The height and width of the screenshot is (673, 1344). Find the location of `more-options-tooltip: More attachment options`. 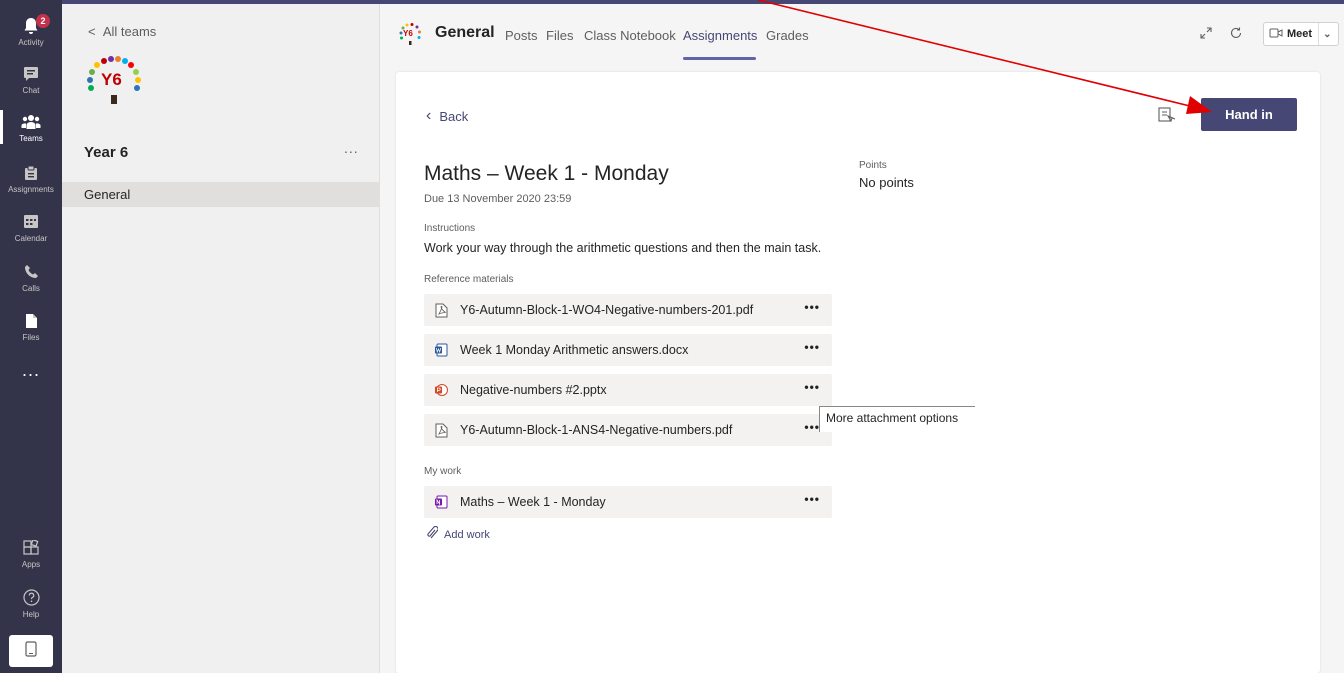

more-options-tooltip: More attachment options is located at coordinates (897, 419).